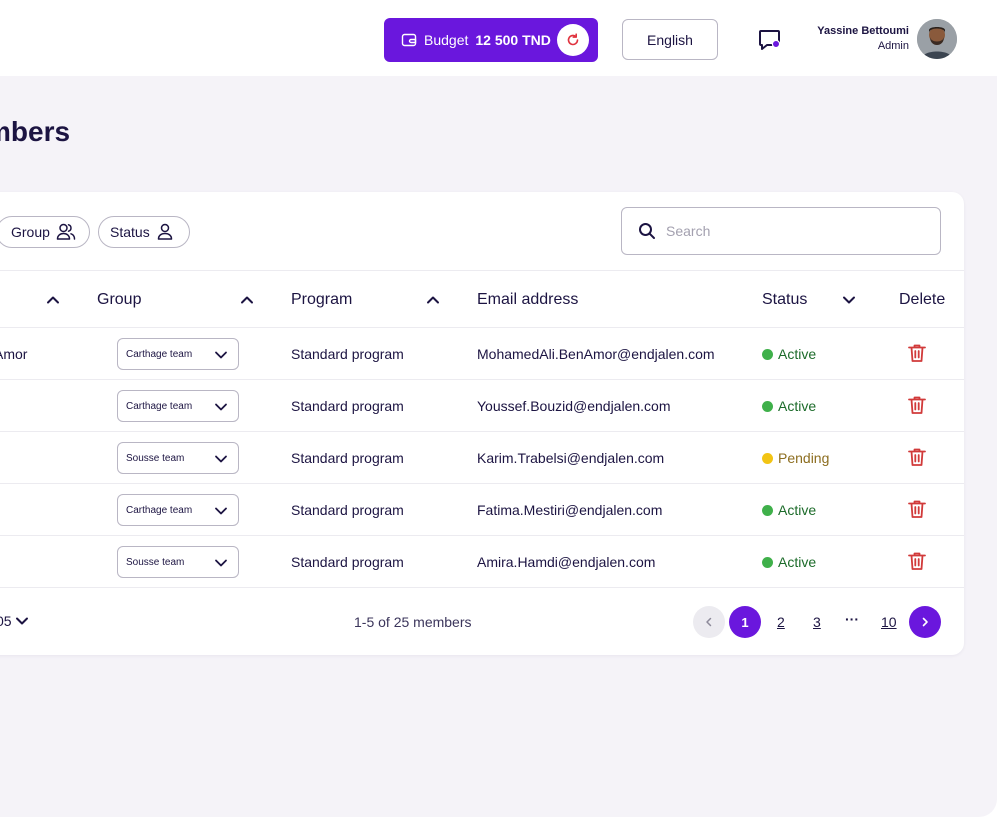 This screenshot has width=997, height=817. What do you see at coordinates (791, 231) in the screenshot?
I see `search-input` at bounding box center [791, 231].